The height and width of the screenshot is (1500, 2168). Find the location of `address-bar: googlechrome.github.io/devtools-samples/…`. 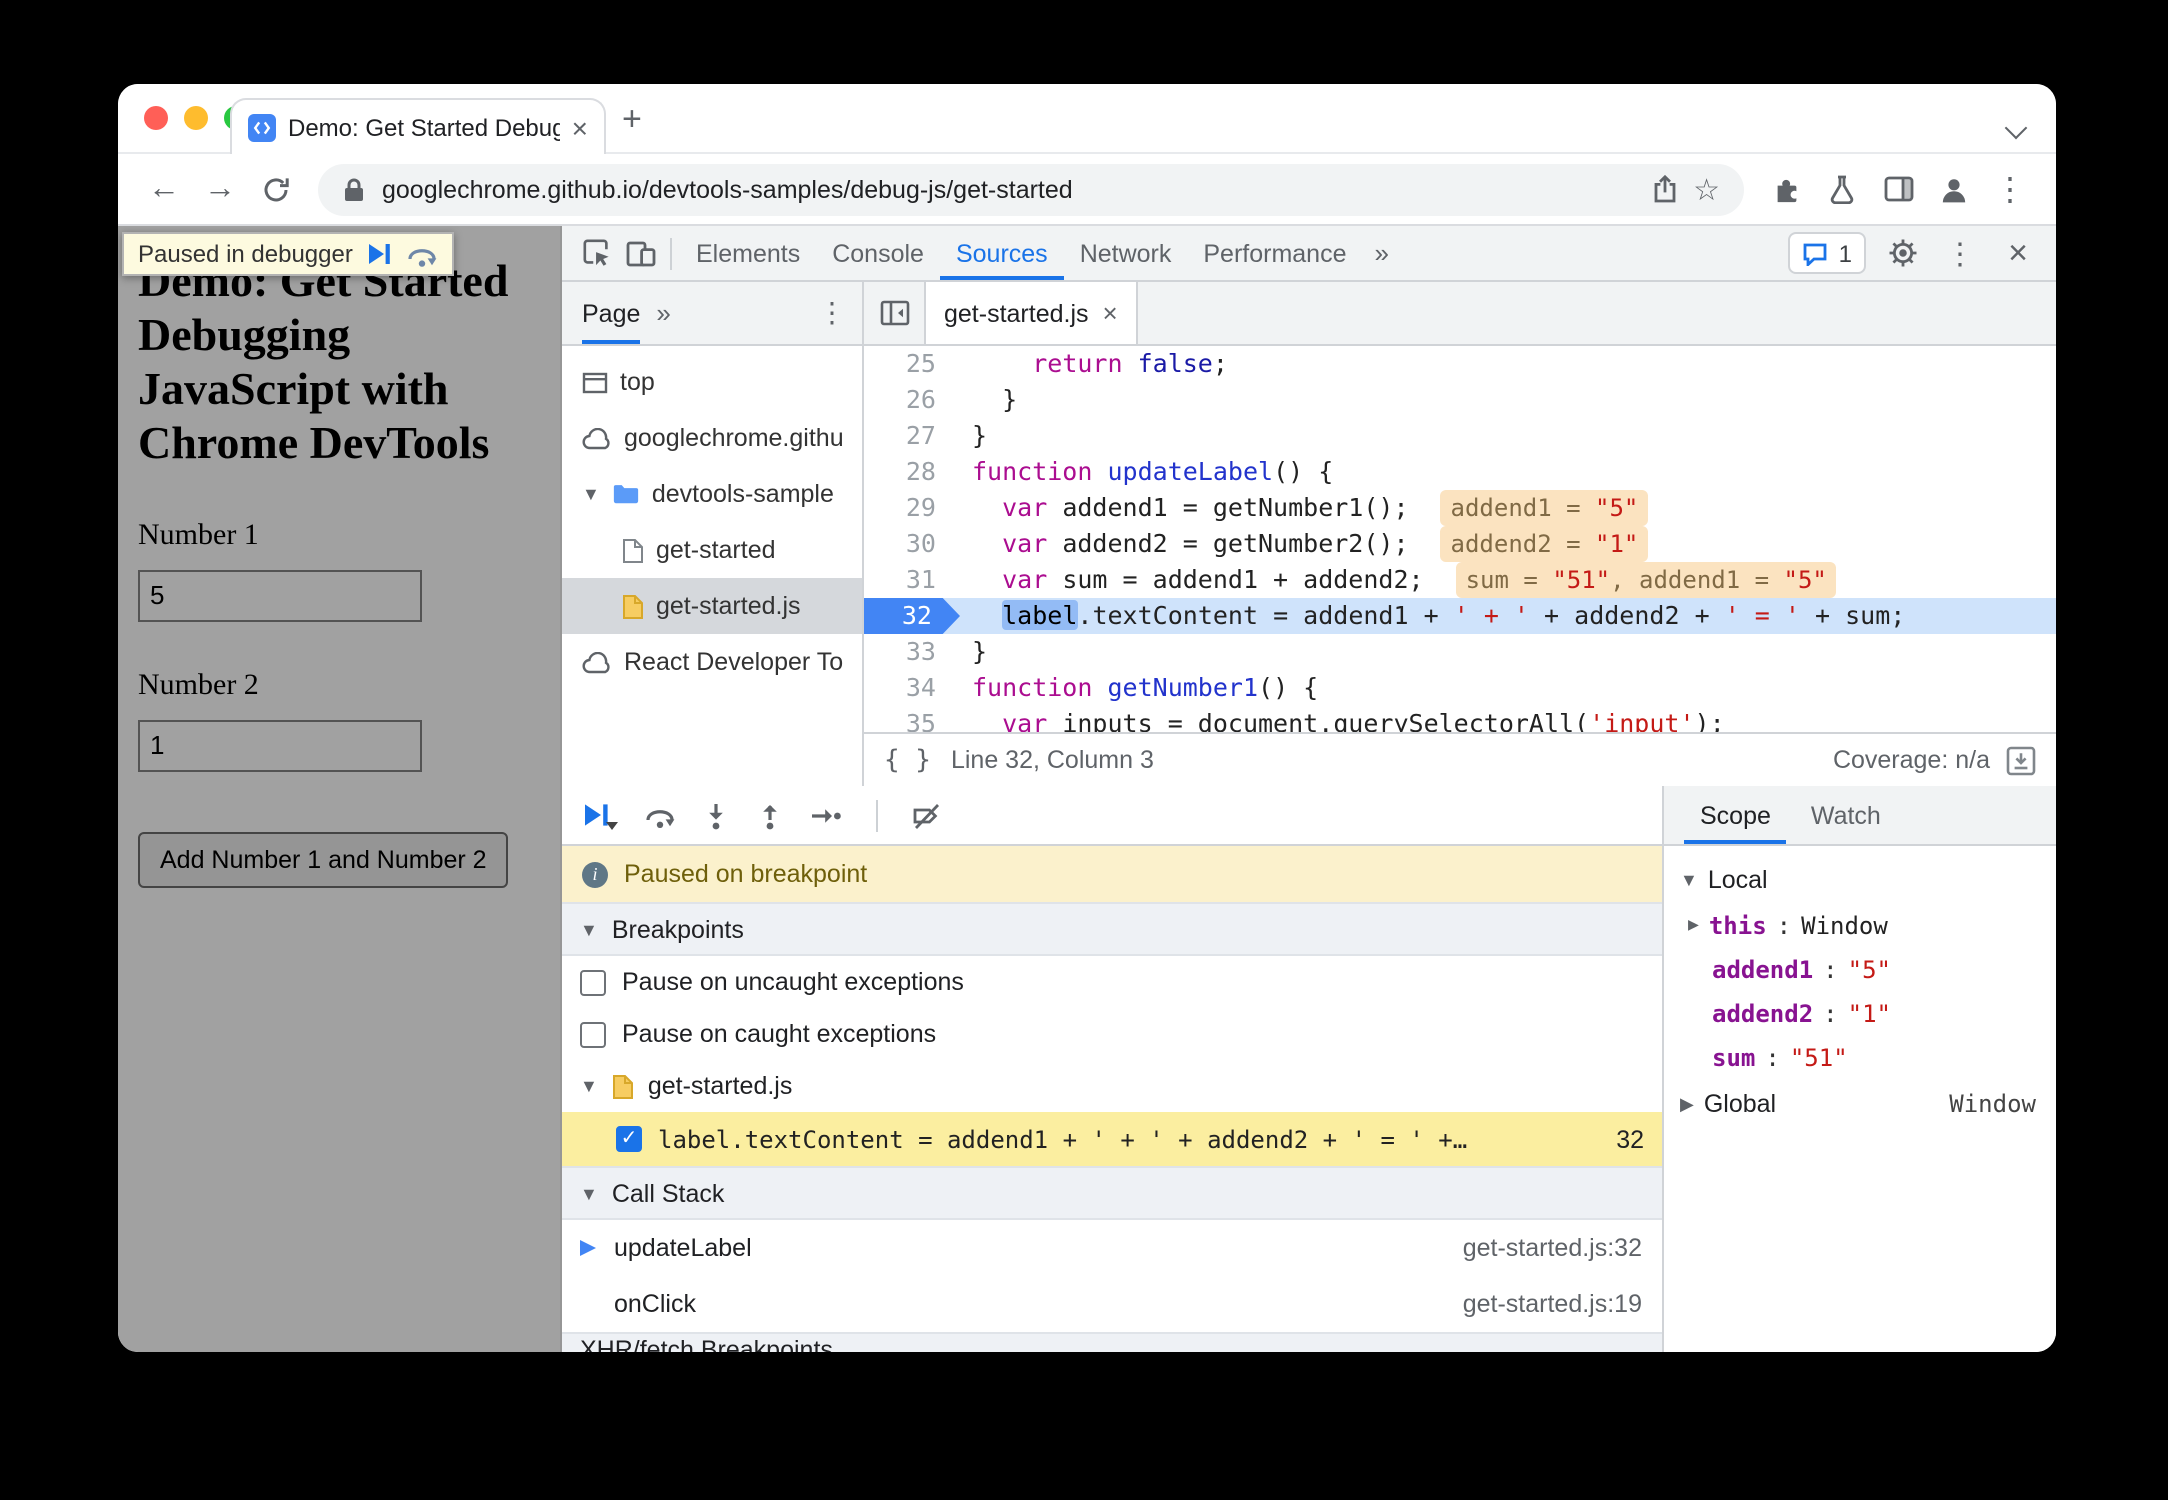

address-bar: googlechrome.github.io/devtools-samples/… is located at coordinates (1031, 189).